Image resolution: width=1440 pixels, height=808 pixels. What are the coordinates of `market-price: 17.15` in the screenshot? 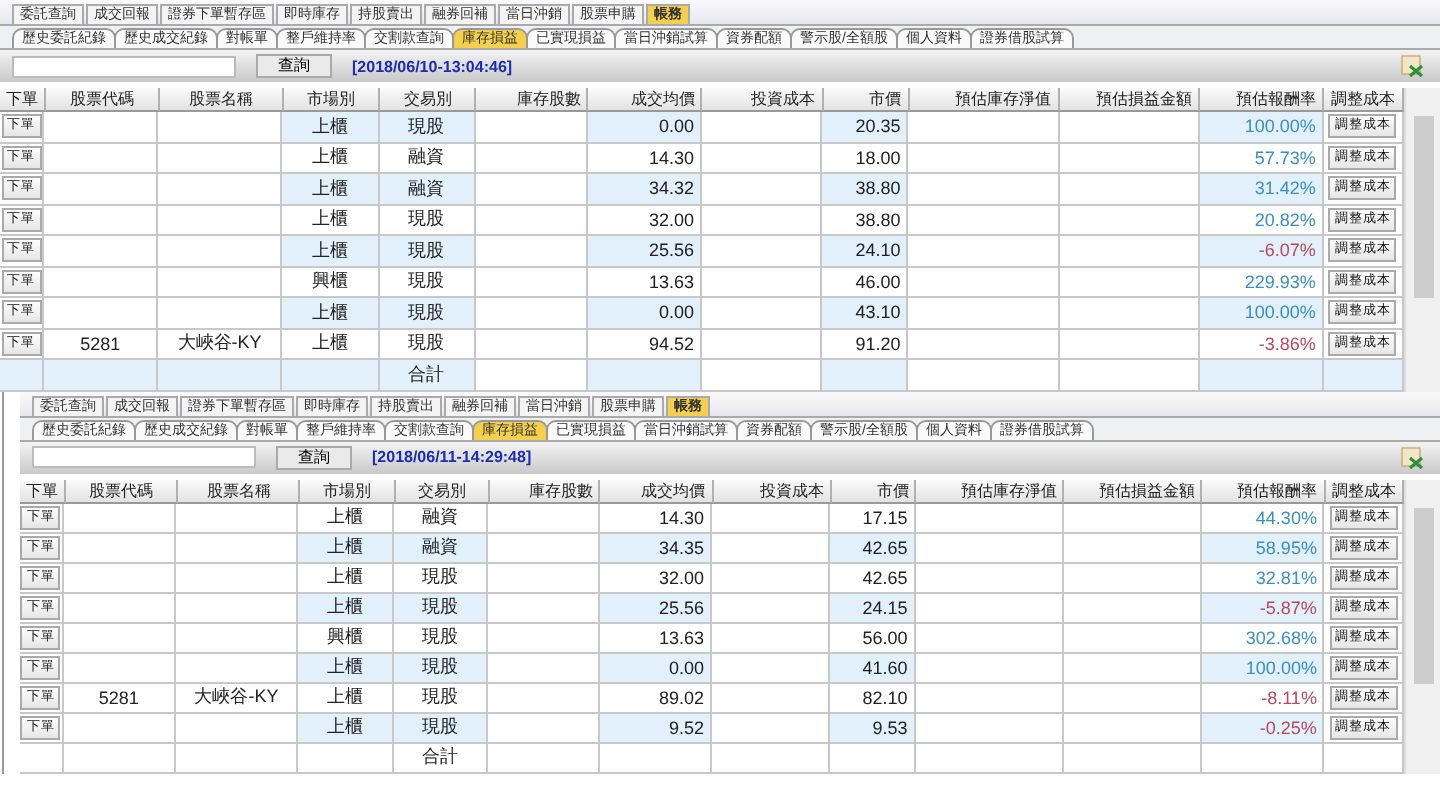 It's located at (873, 518).